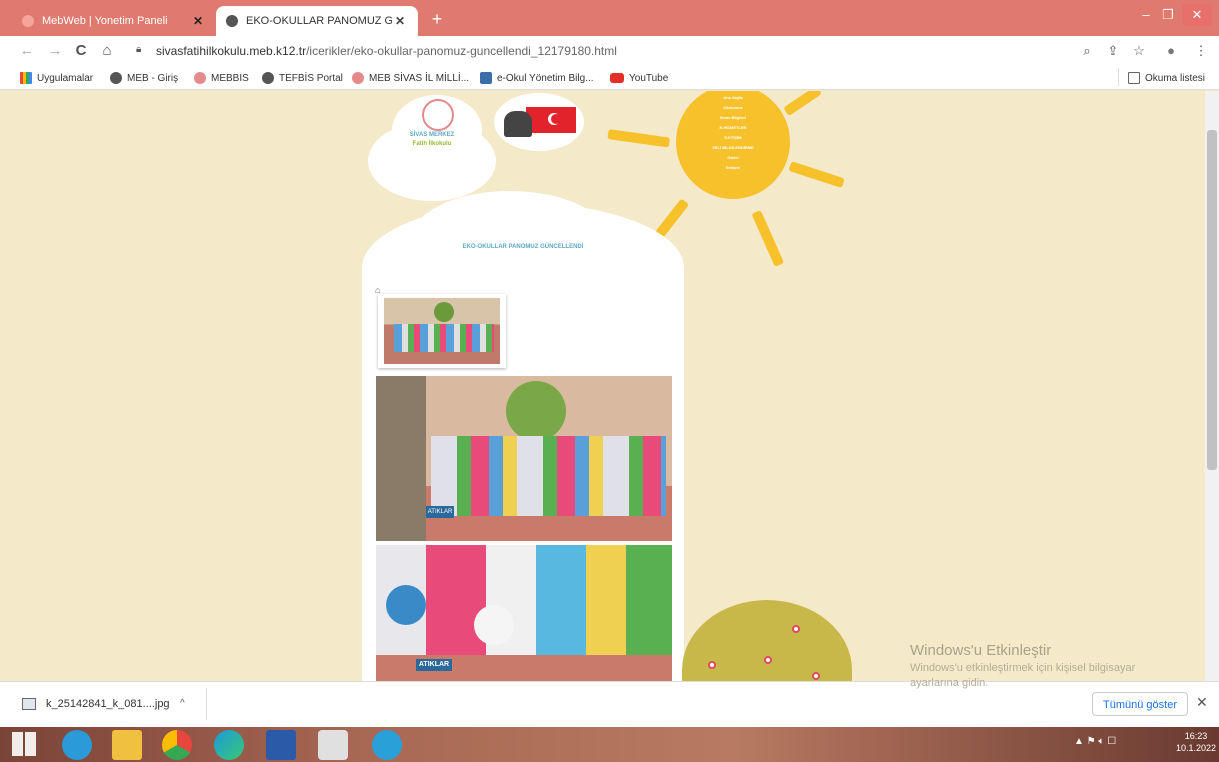  I want to click on close-window-icon: ✕, so click(1197, 15).